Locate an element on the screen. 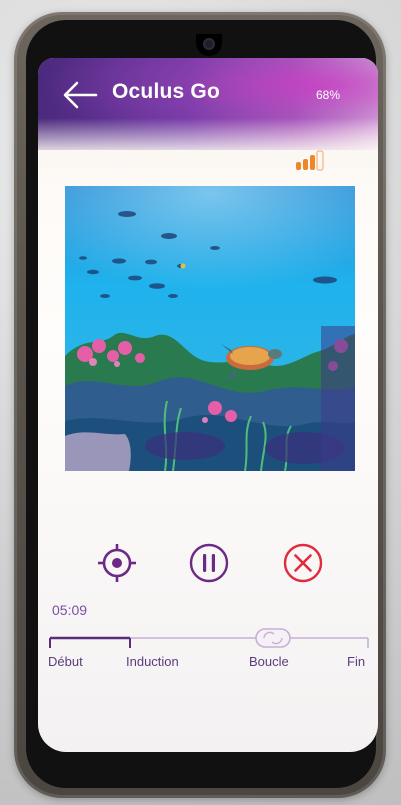  playback-controls is located at coordinates (208, 565).